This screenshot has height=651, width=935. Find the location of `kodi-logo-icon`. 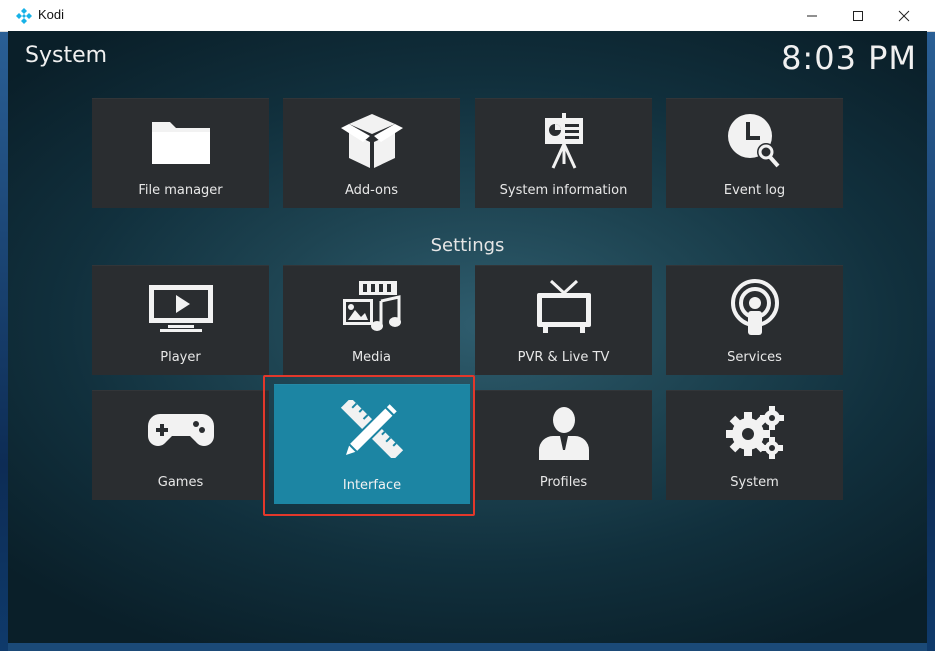

kodi-logo-icon is located at coordinates (24, 16).